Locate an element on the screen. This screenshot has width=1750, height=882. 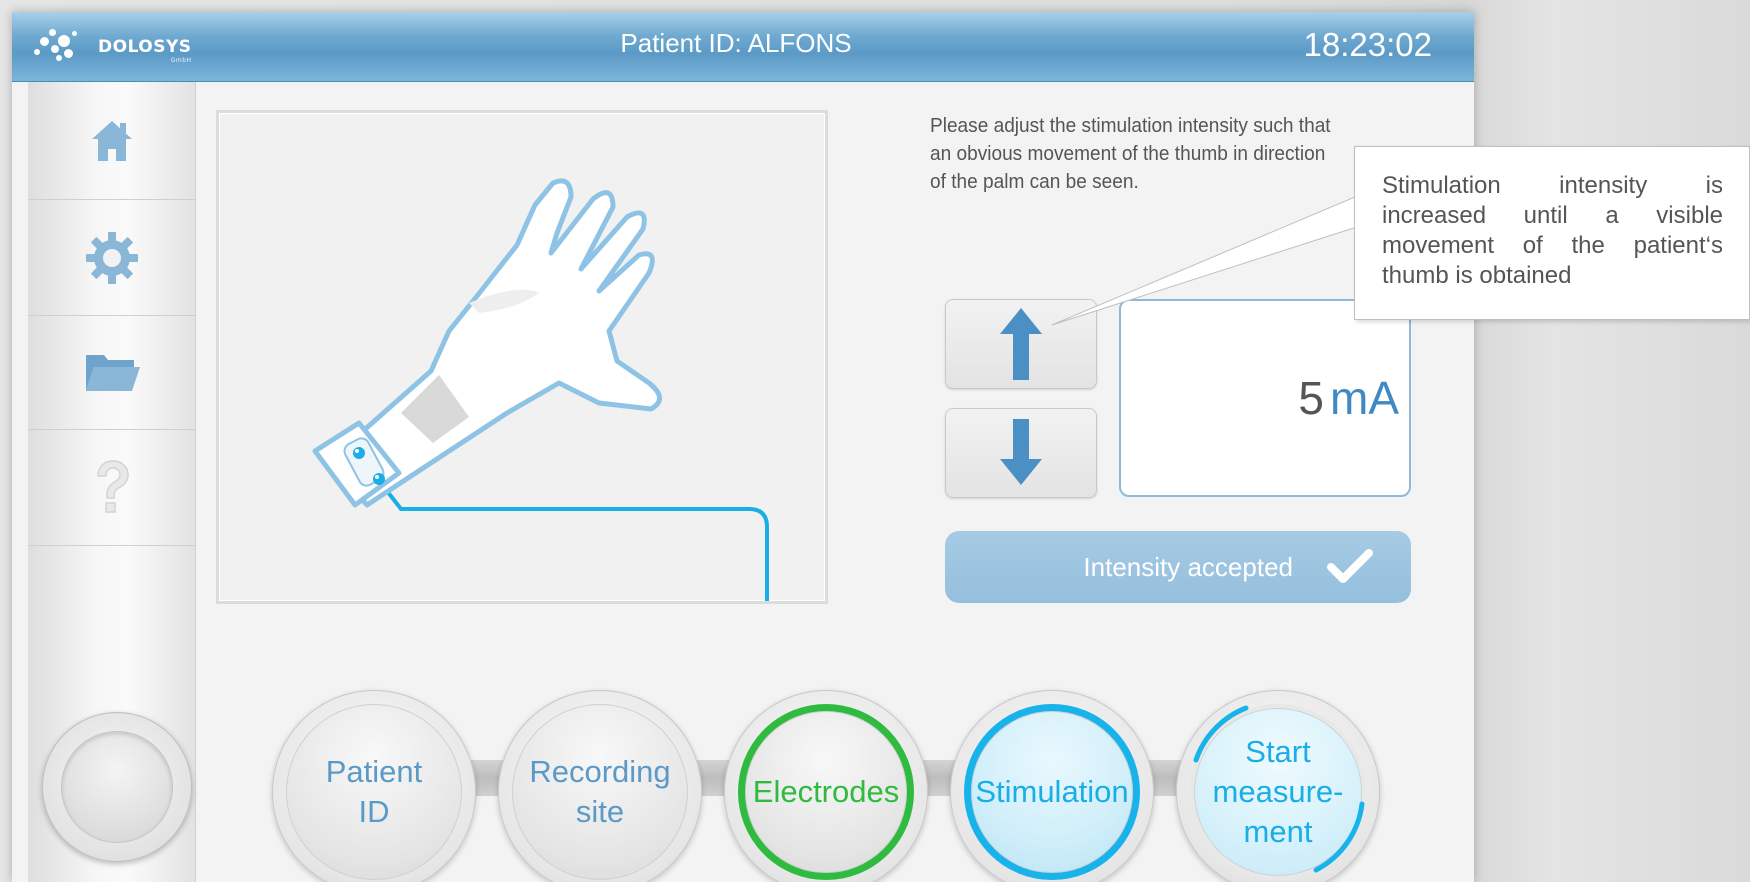
step-stimulation: Stimulation is located at coordinates (1052, 786).